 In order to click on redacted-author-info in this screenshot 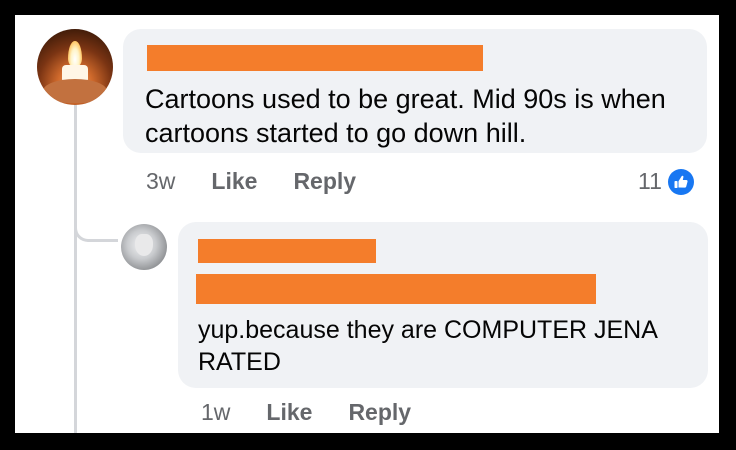, I will do `click(396, 289)`.